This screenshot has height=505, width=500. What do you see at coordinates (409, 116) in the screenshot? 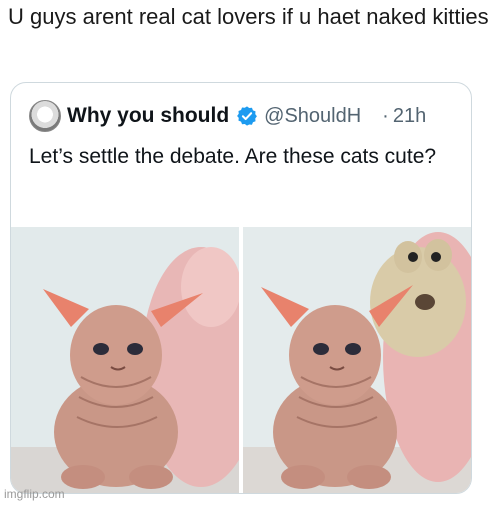
I see `timestamp: 21h` at bounding box center [409, 116].